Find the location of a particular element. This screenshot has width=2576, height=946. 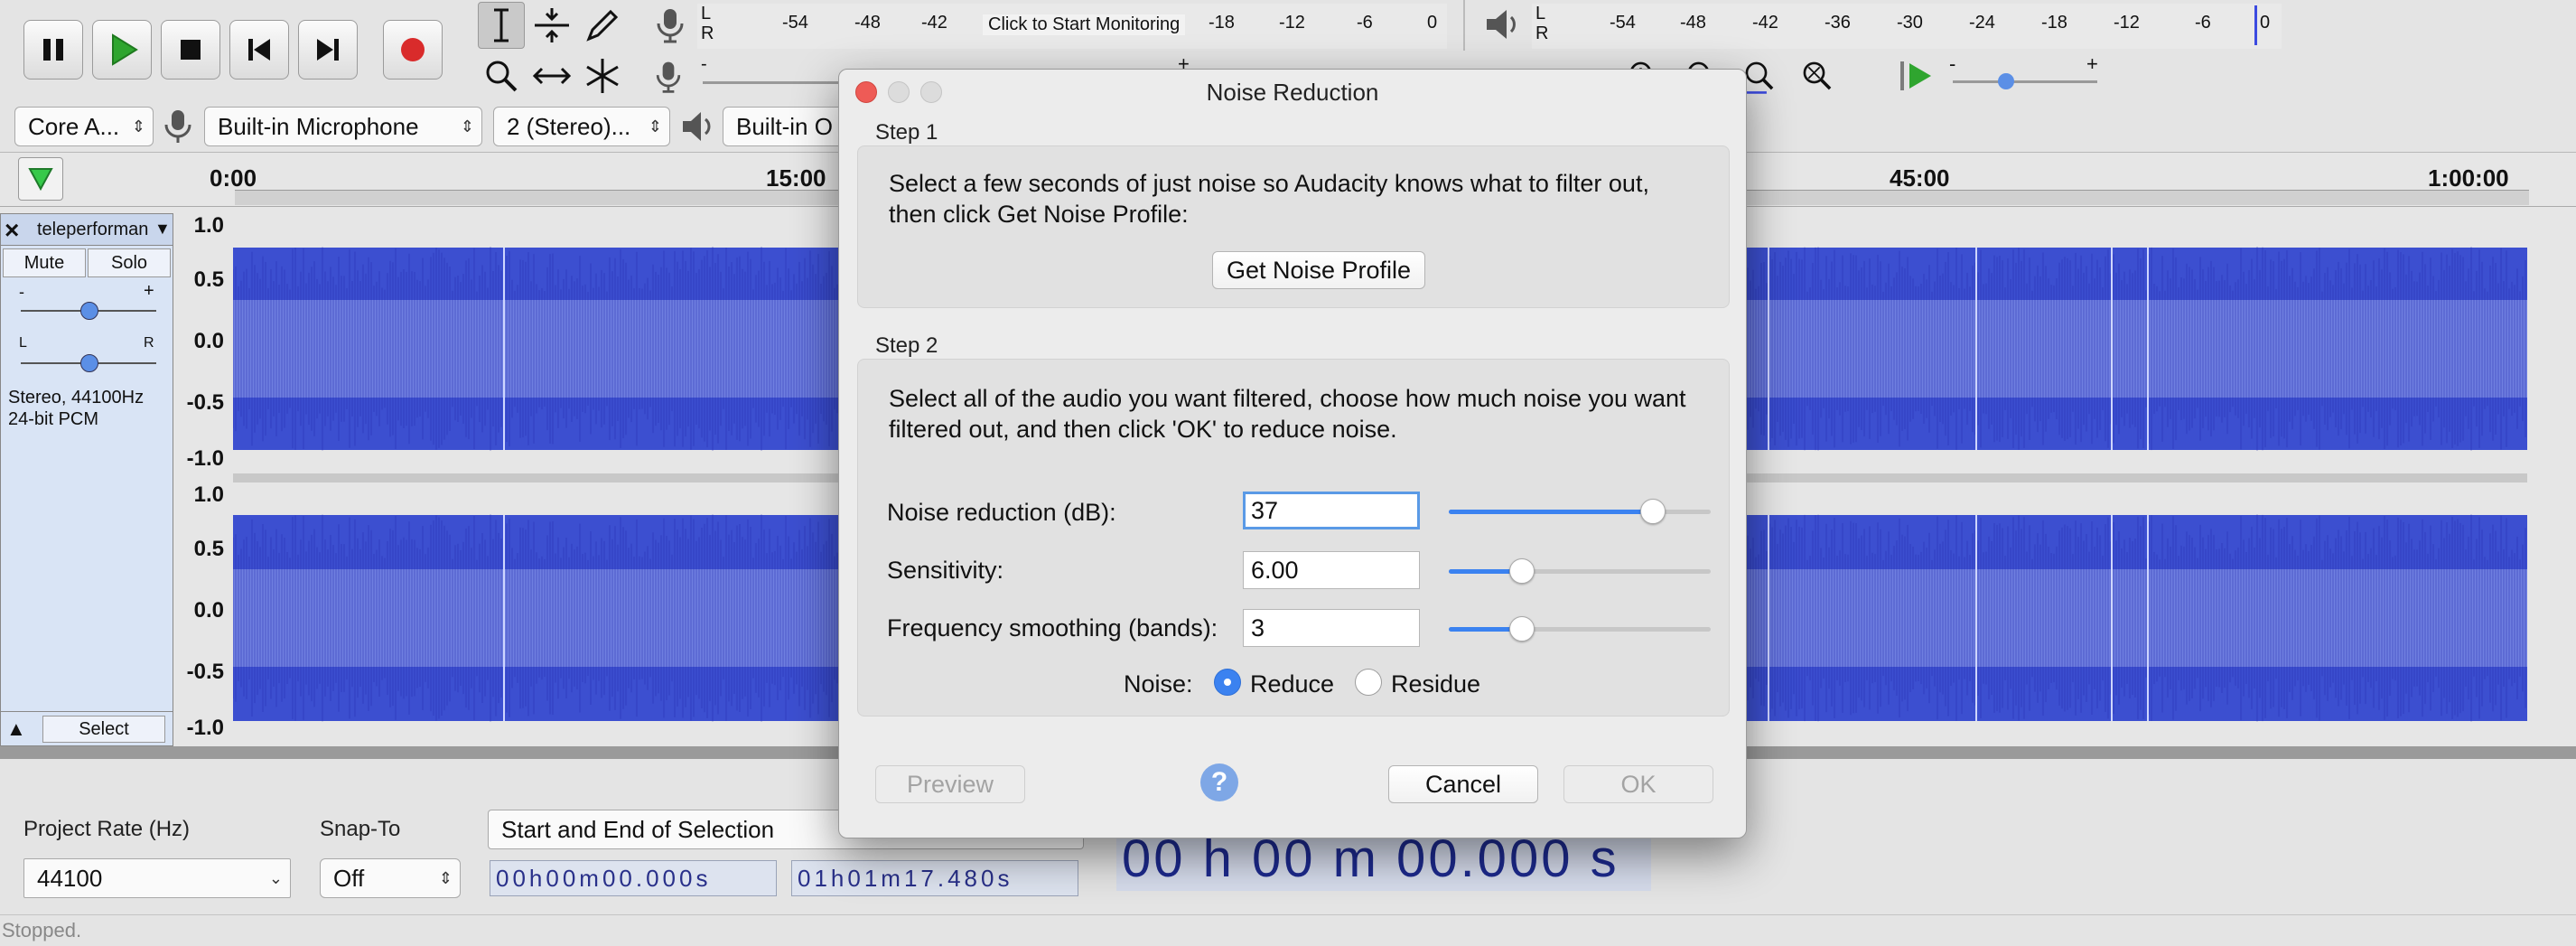

reduce-radio-label: Reduce is located at coordinates (1292, 684).